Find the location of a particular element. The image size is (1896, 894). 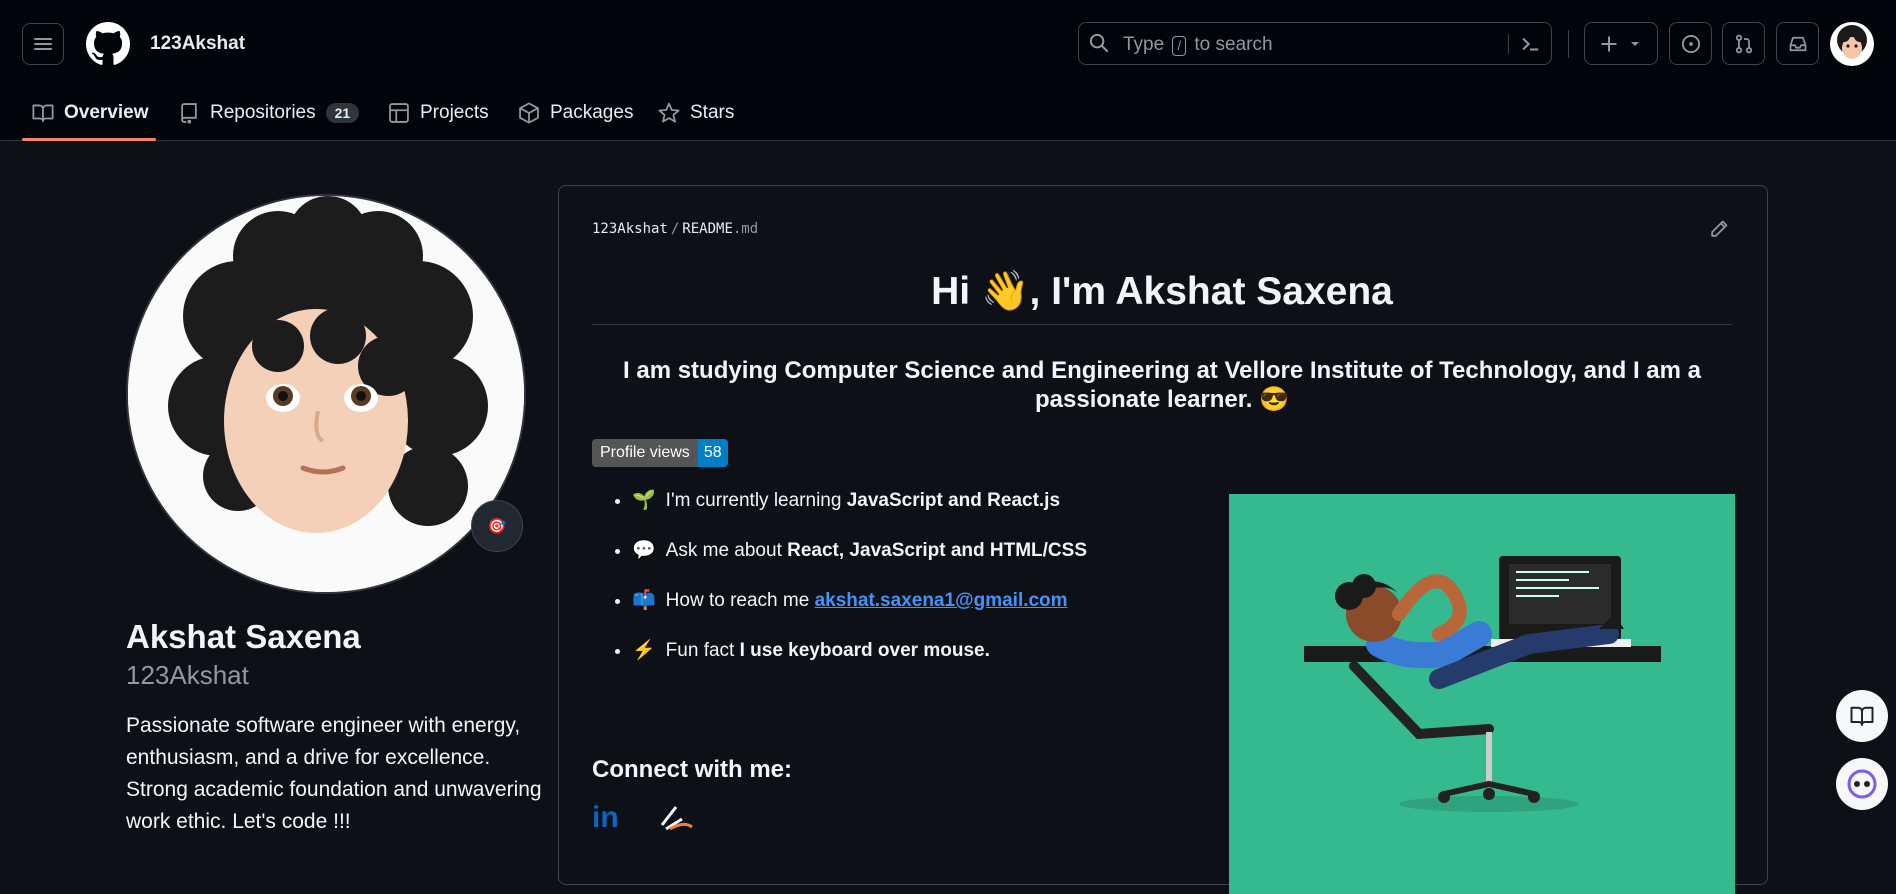

search-shortcut-key: / is located at coordinates (1179, 46).